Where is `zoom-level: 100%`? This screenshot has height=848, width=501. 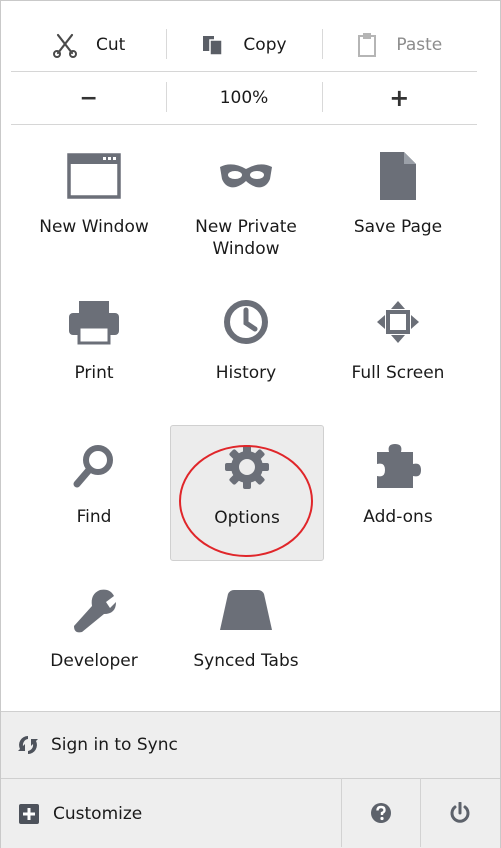 zoom-level: 100% is located at coordinates (244, 98).